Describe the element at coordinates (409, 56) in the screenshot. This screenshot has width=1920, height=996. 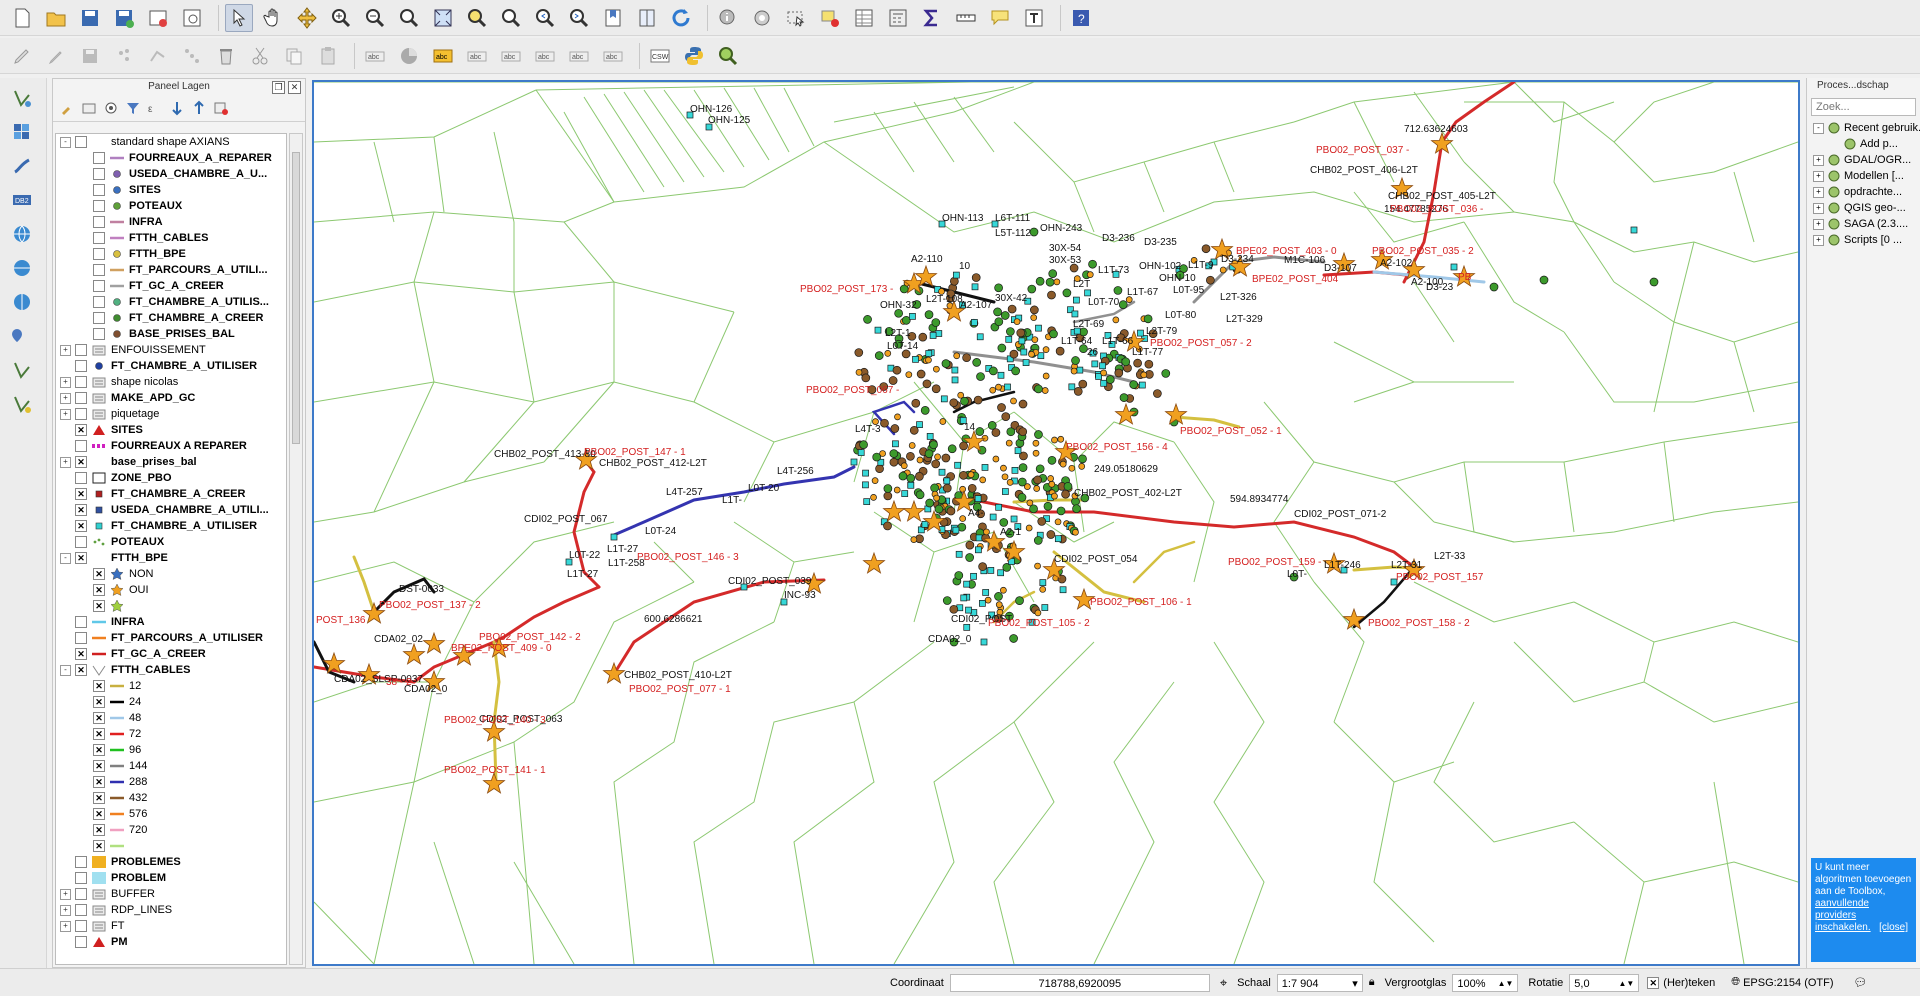
I see `diagram-icon` at that location.